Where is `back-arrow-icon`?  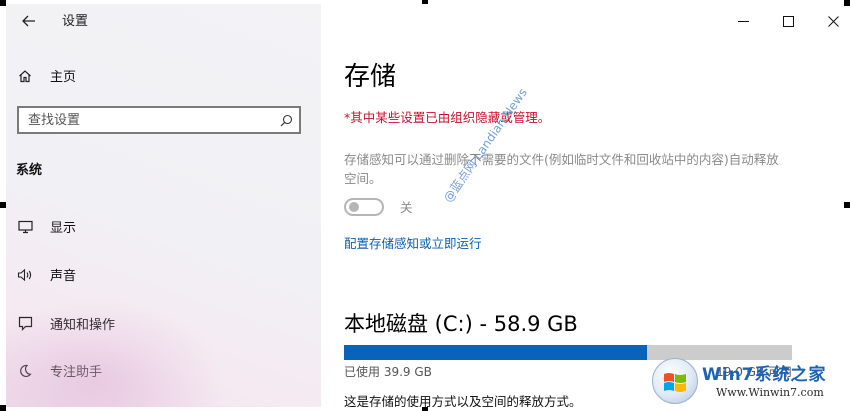 back-arrow-icon is located at coordinates (28, 21).